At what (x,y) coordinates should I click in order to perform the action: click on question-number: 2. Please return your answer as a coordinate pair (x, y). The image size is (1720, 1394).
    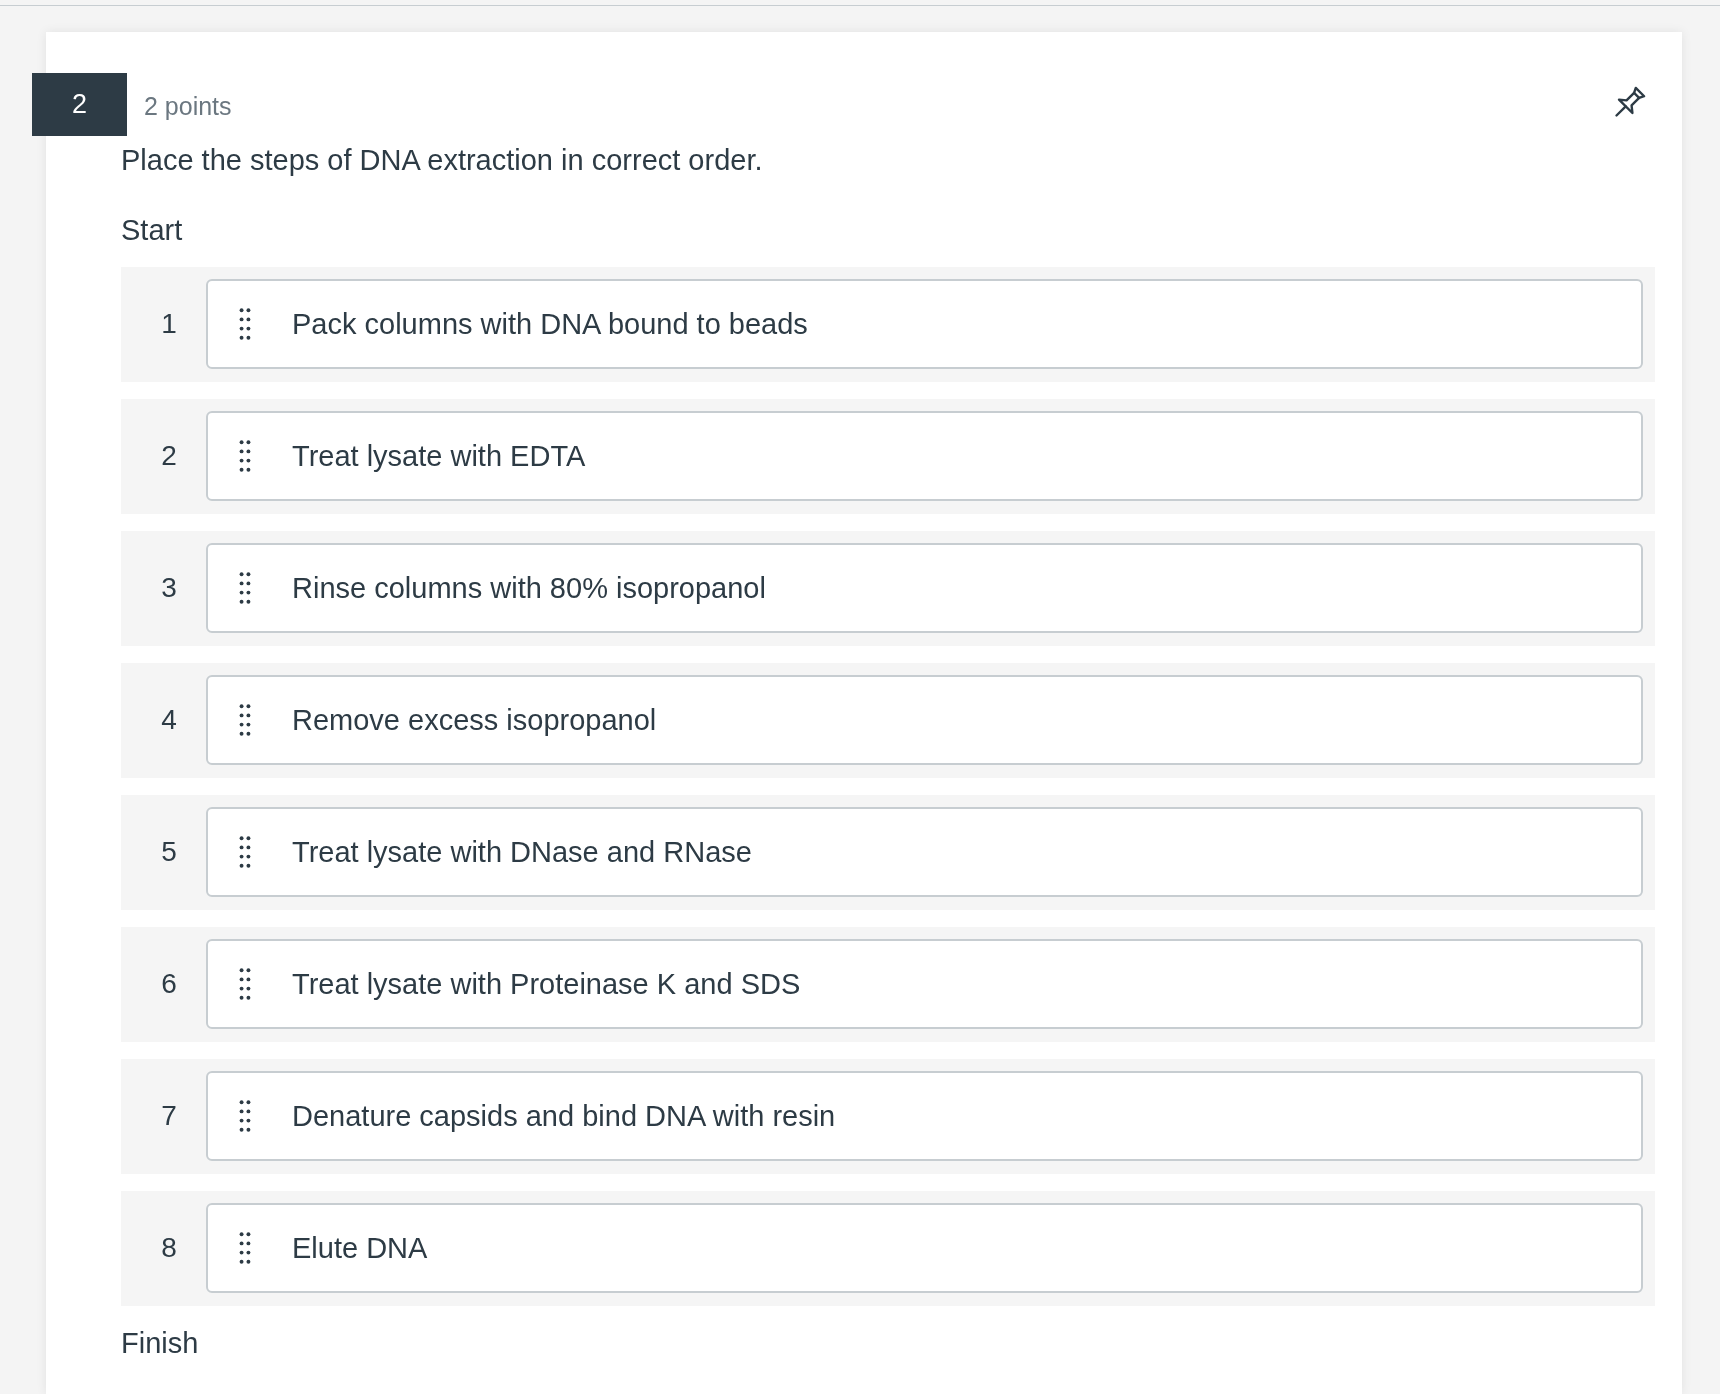
    Looking at the image, I should click on (79, 104).